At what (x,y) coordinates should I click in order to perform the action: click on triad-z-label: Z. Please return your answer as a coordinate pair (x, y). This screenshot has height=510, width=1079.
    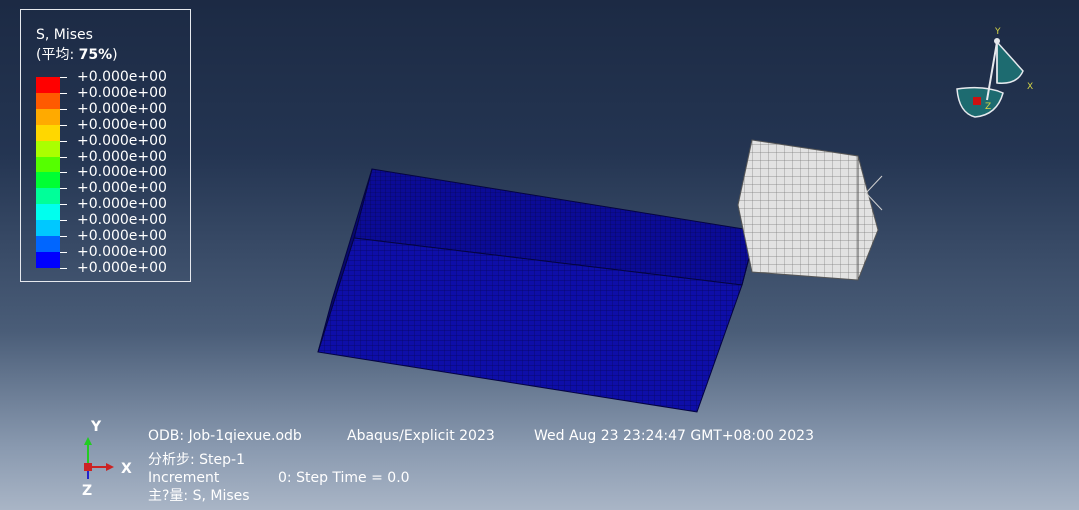
    Looking at the image, I should click on (988, 107).